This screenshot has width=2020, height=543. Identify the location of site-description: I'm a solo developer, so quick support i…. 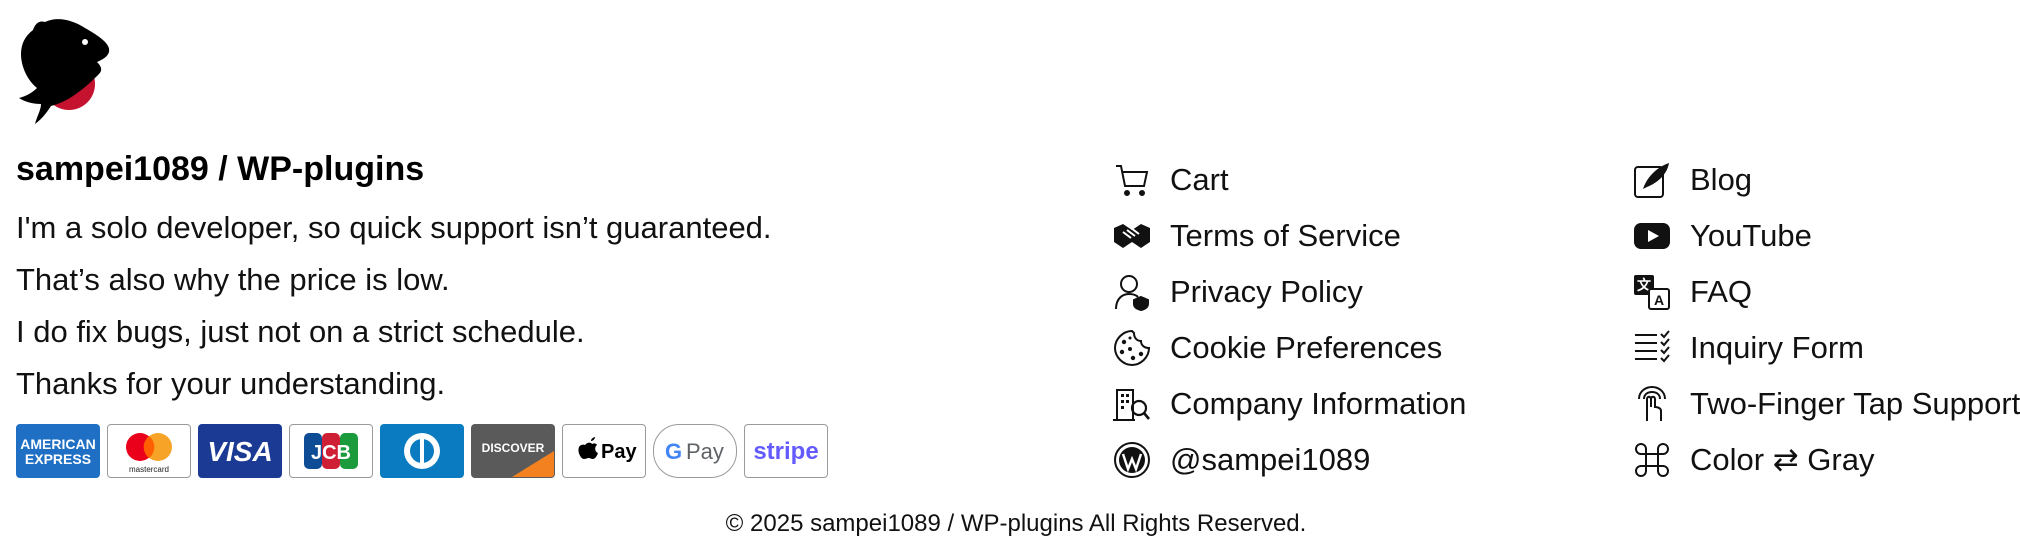
(394, 306).